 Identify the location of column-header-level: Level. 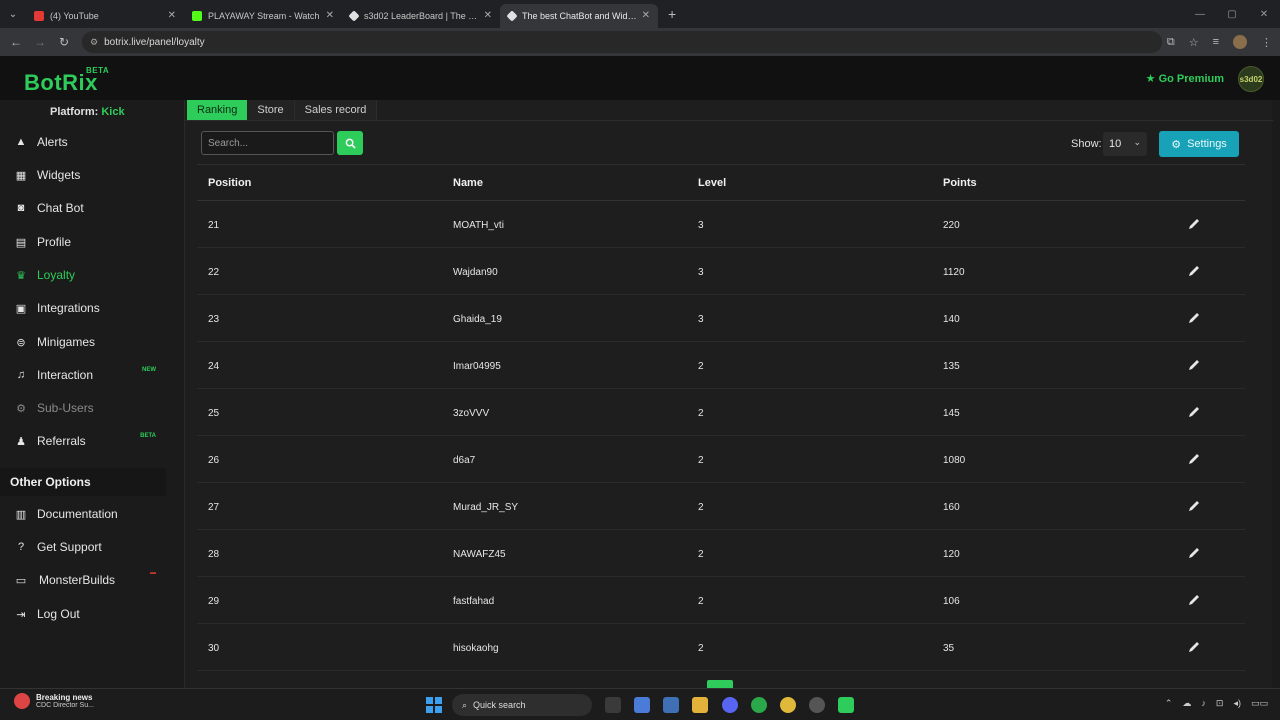
(712, 183).